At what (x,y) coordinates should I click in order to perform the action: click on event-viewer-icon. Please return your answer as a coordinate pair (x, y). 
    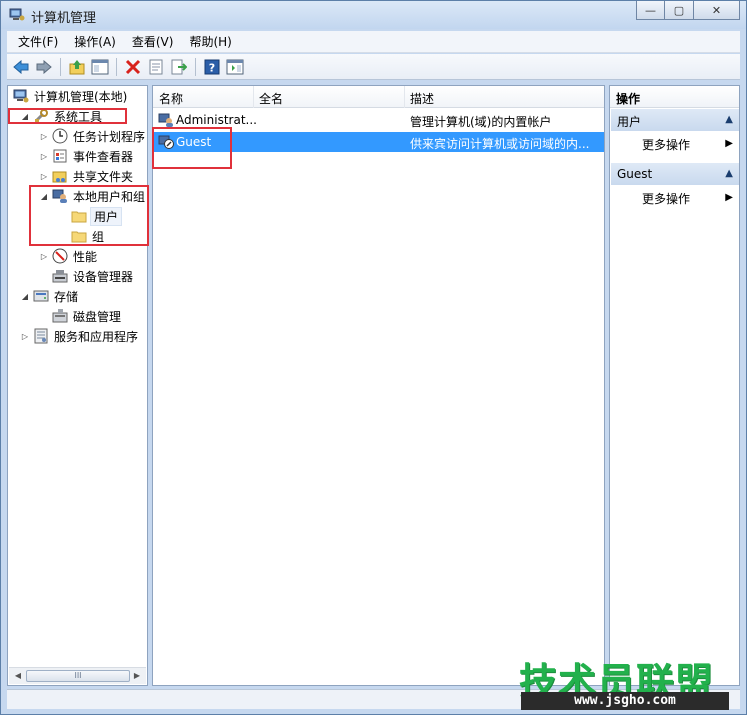
    Looking at the image, I should click on (60, 156).